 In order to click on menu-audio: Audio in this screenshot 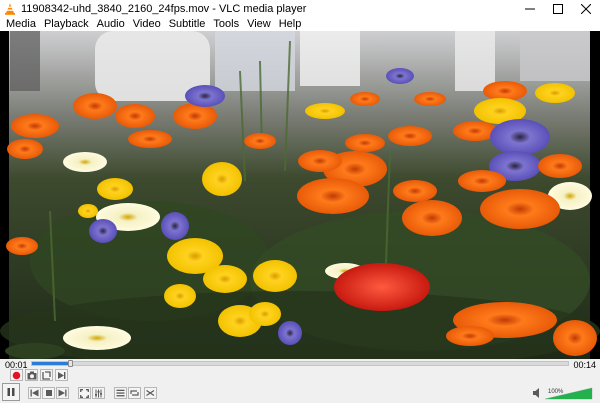, I will do `click(111, 24)`.